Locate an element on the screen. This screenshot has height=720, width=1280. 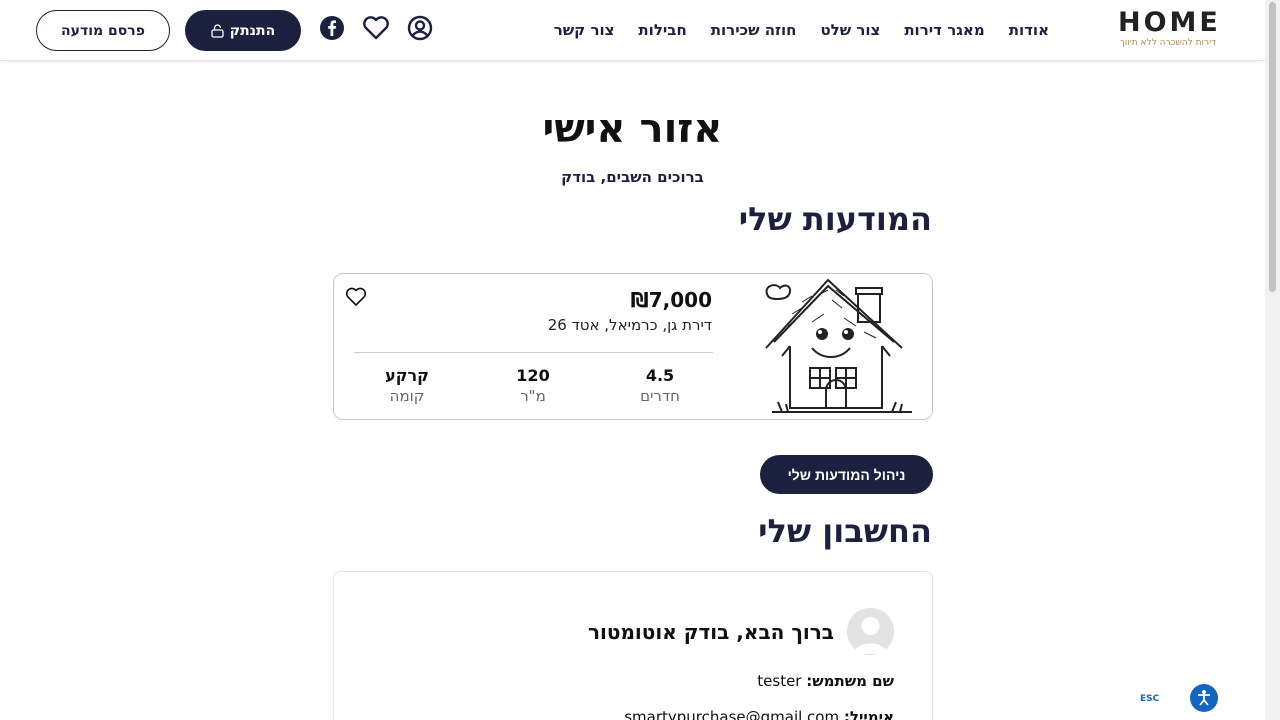
size-label: מ"ר is located at coordinates (533, 396).